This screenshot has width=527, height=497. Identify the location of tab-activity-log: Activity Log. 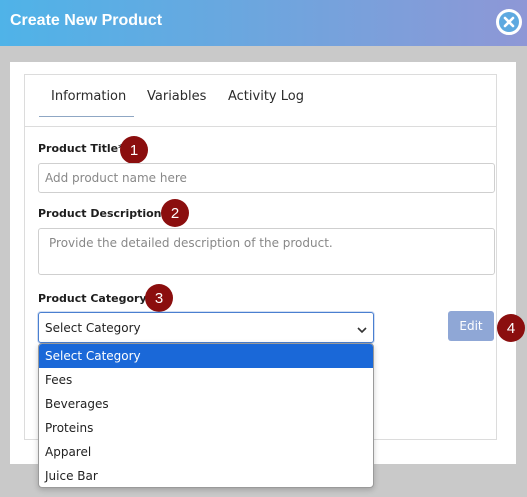
(266, 96).